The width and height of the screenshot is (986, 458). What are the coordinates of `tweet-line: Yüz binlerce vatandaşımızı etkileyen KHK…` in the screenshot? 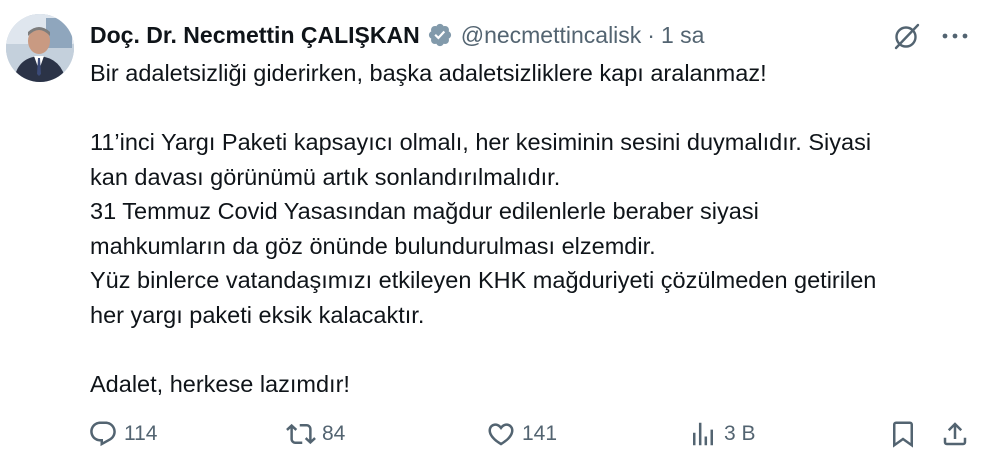 It's located at (483, 280).